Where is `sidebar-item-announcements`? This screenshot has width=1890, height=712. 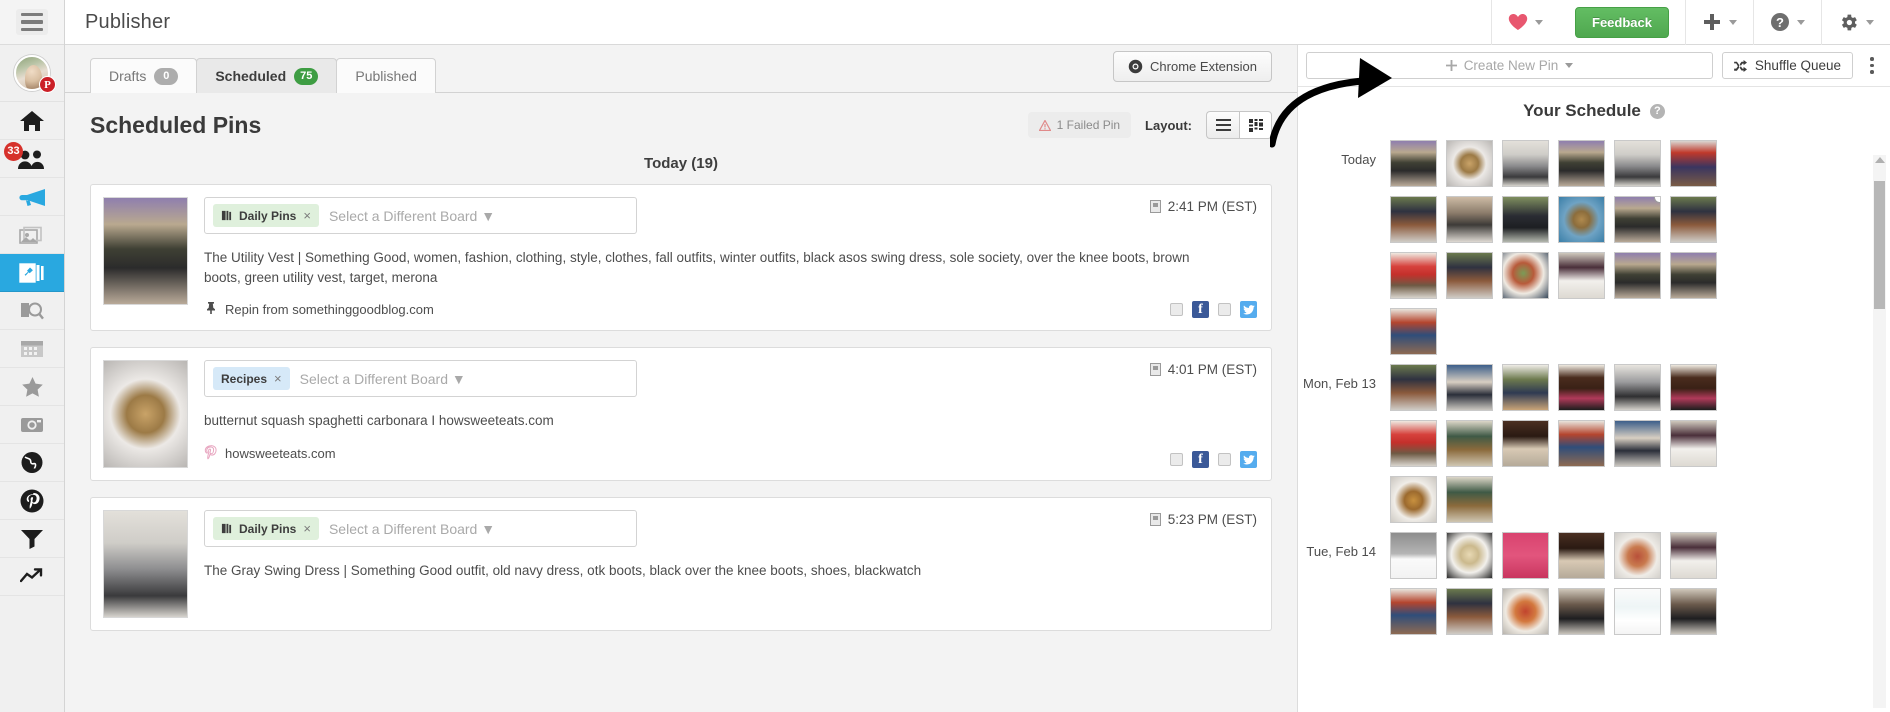
sidebar-item-announcements is located at coordinates (32, 197).